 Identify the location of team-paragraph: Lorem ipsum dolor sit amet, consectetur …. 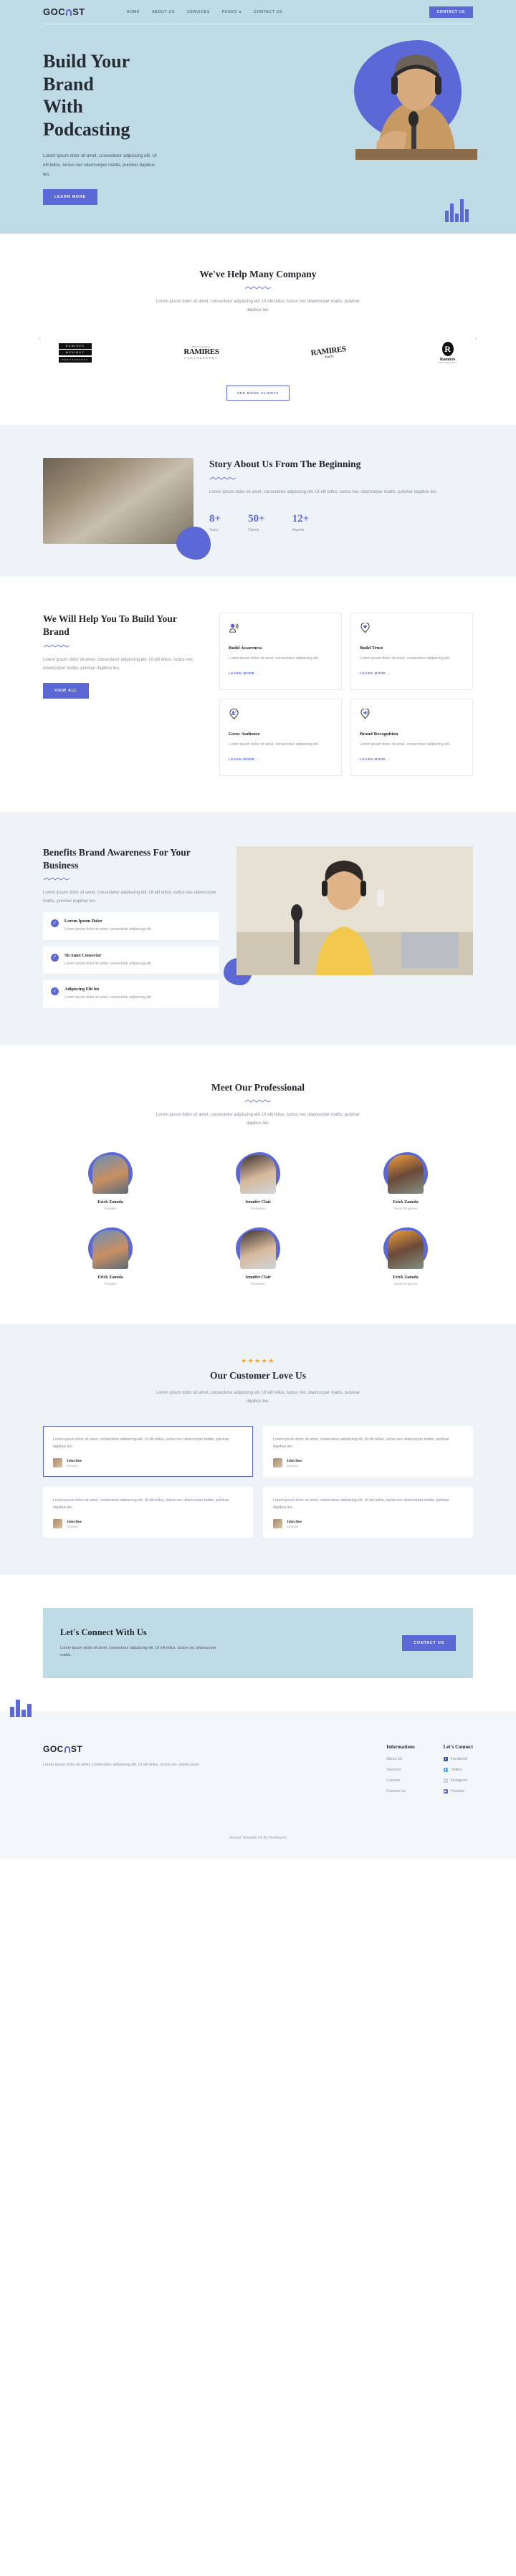
(258, 1119).